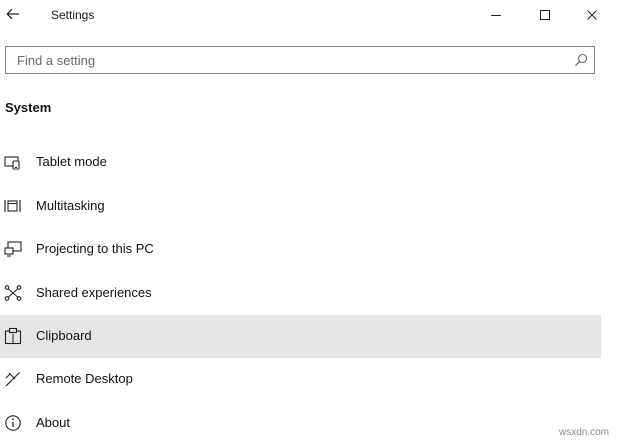  I want to click on minimize-icon, so click(496, 15).